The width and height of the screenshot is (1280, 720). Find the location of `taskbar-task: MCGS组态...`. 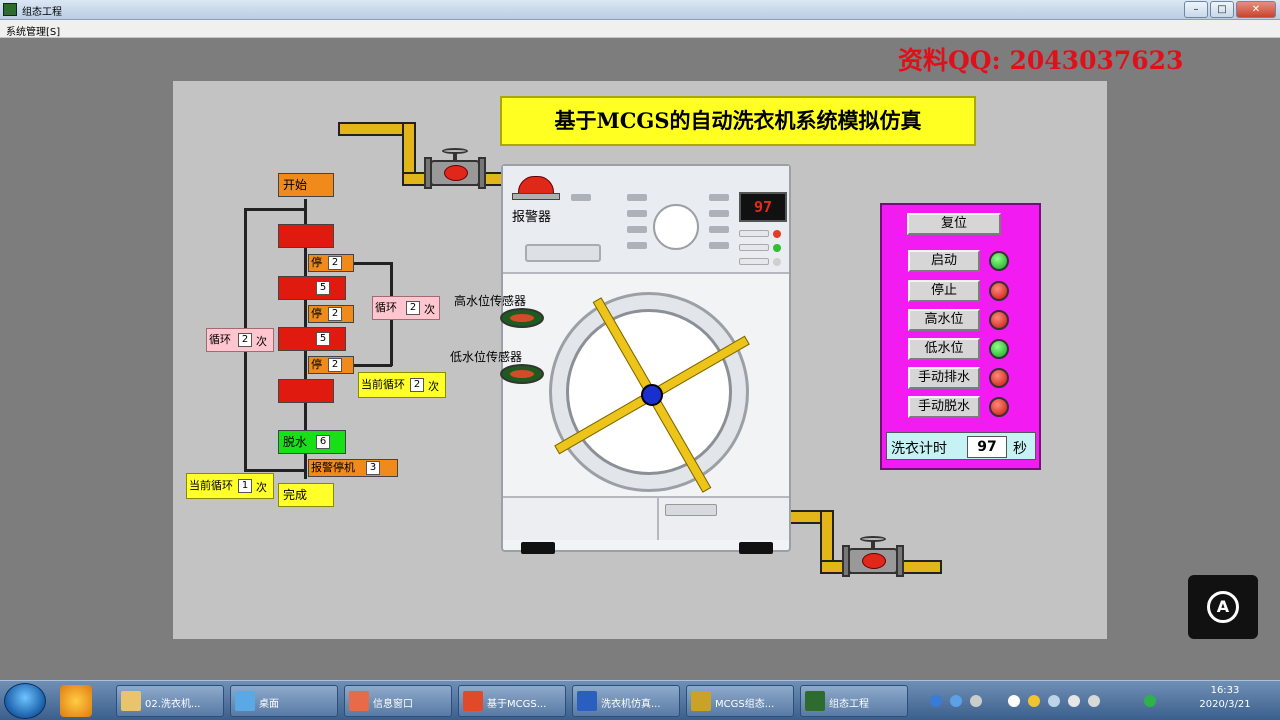

taskbar-task: MCGS组态... is located at coordinates (740, 701).